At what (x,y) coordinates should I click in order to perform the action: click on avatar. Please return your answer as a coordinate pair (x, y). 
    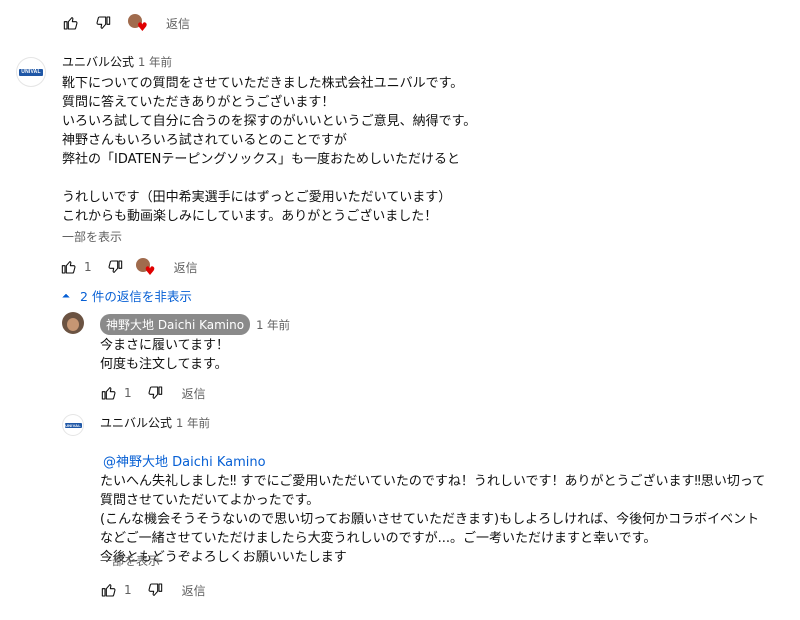
    Looking at the image, I should click on (73, 323).